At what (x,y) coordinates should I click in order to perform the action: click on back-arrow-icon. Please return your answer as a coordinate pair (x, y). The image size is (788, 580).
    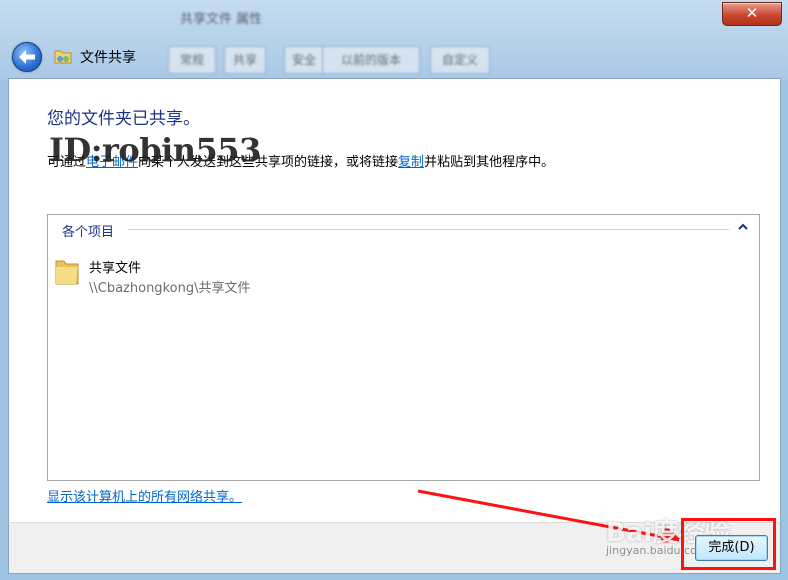
    Looking at the image, I should click on (27, 57).